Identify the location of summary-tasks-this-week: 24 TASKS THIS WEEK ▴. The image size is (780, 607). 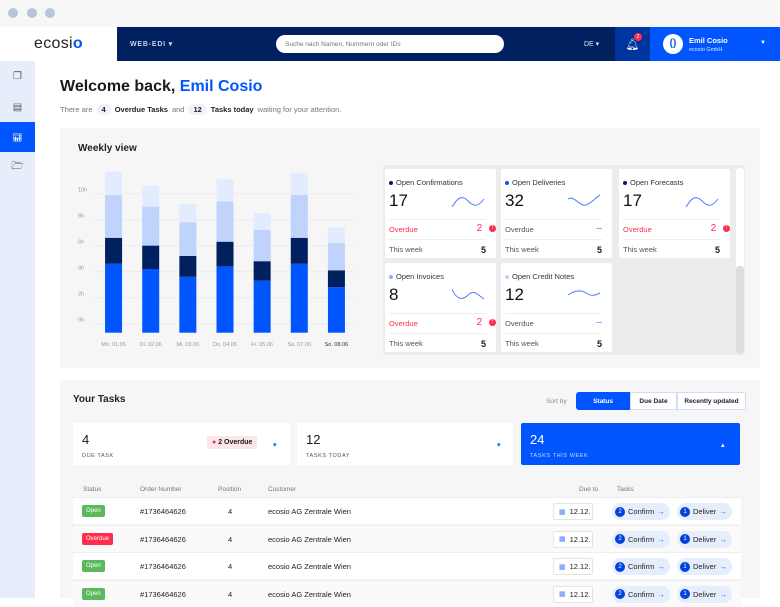
(630, 444).